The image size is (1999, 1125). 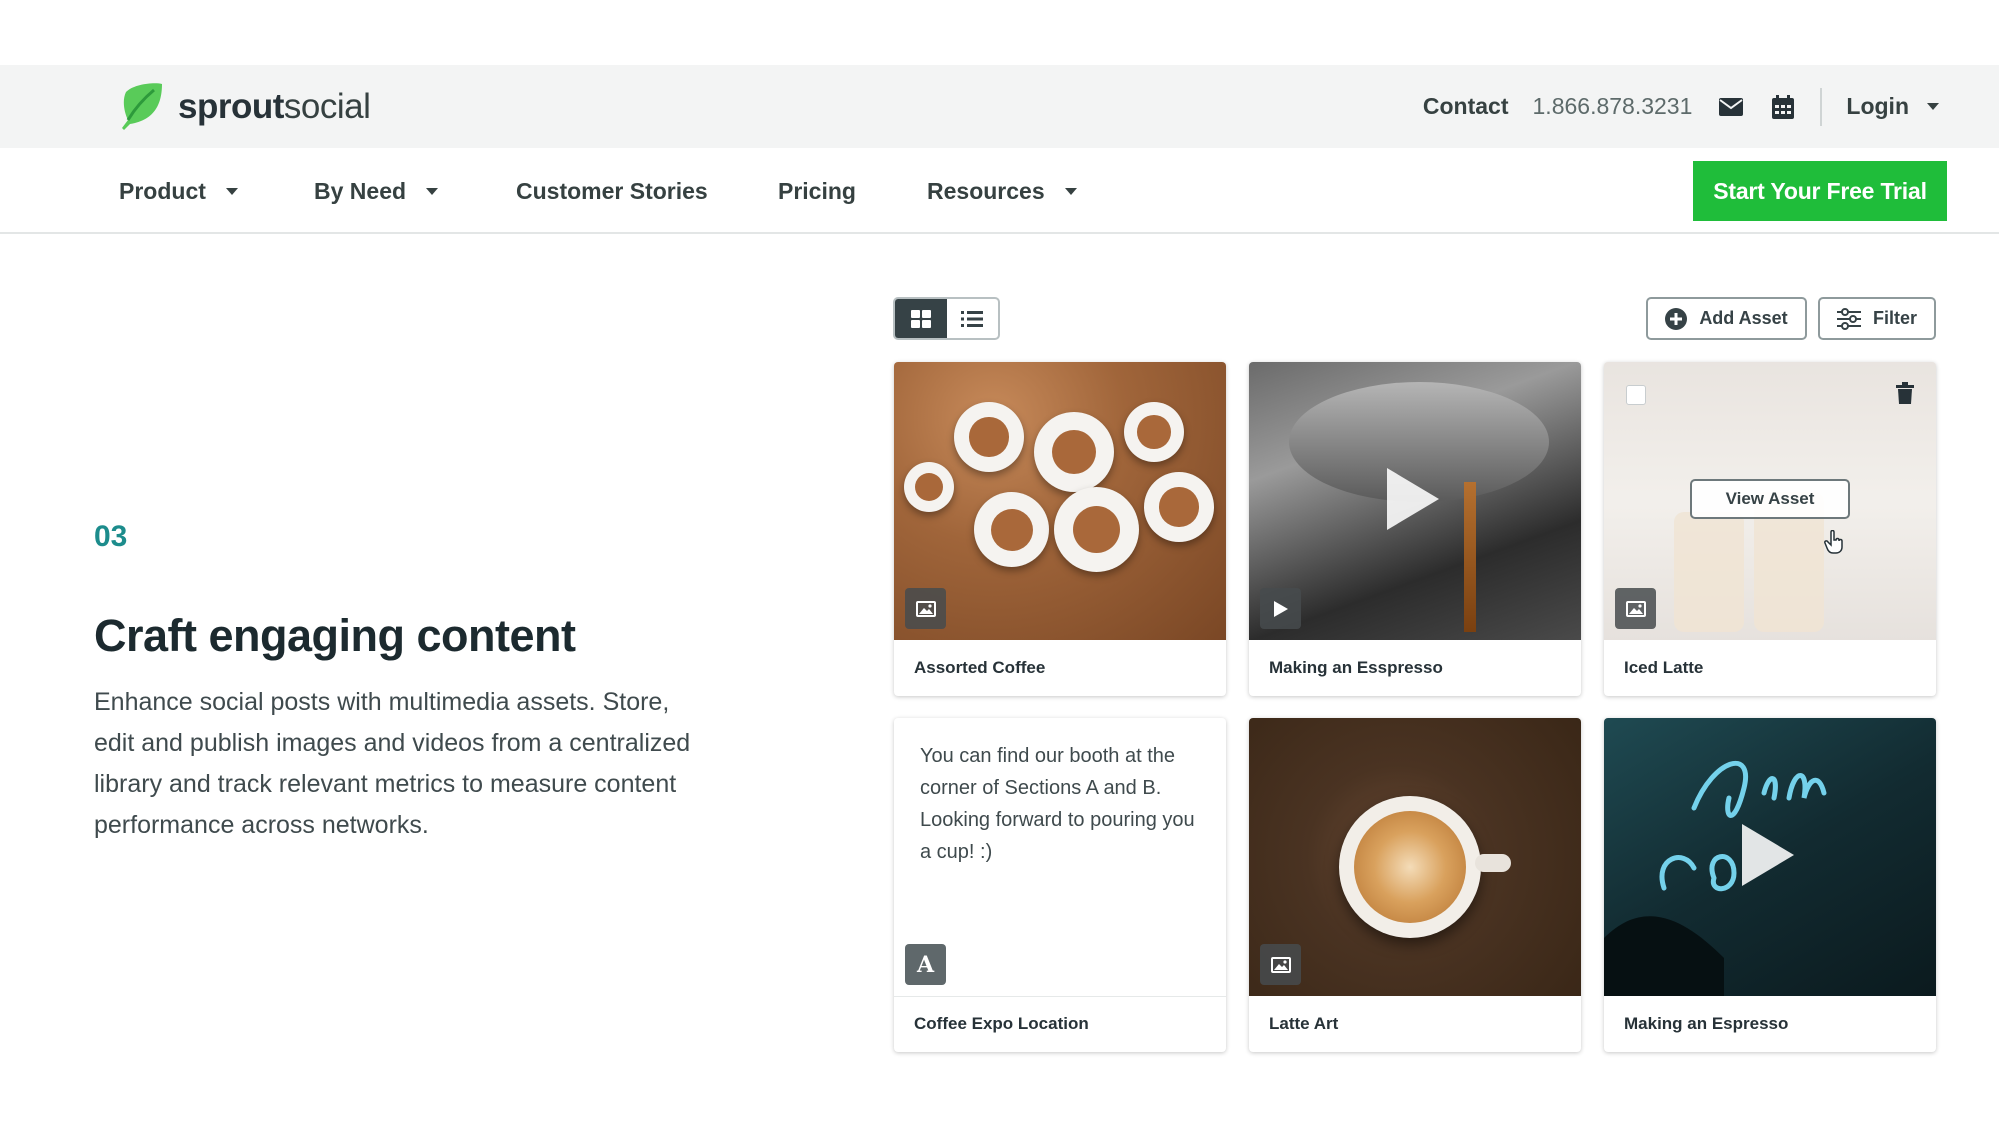 I want to click on login-dropdown: Login, so click(x=1892, y=106).